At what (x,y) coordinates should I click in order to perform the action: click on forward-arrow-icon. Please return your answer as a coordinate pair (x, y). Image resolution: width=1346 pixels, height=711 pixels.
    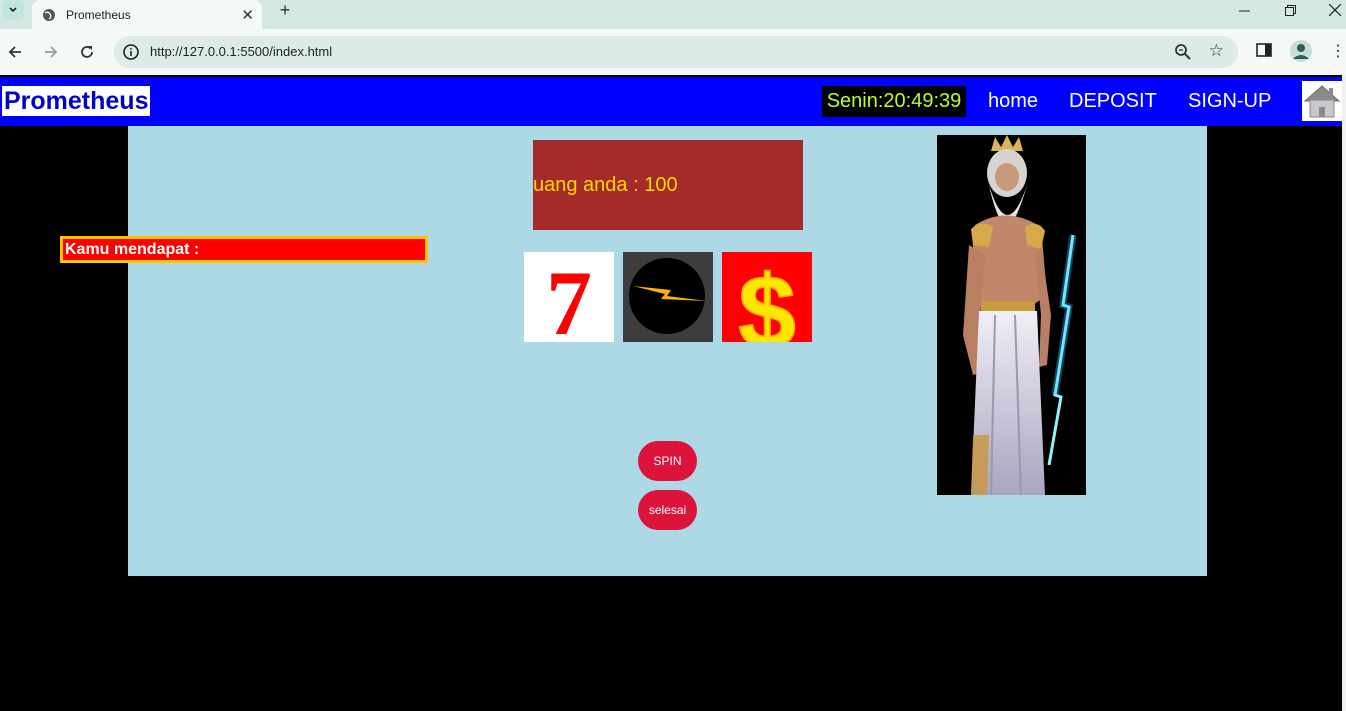
    Looking at the image, I should click on (51, 52).